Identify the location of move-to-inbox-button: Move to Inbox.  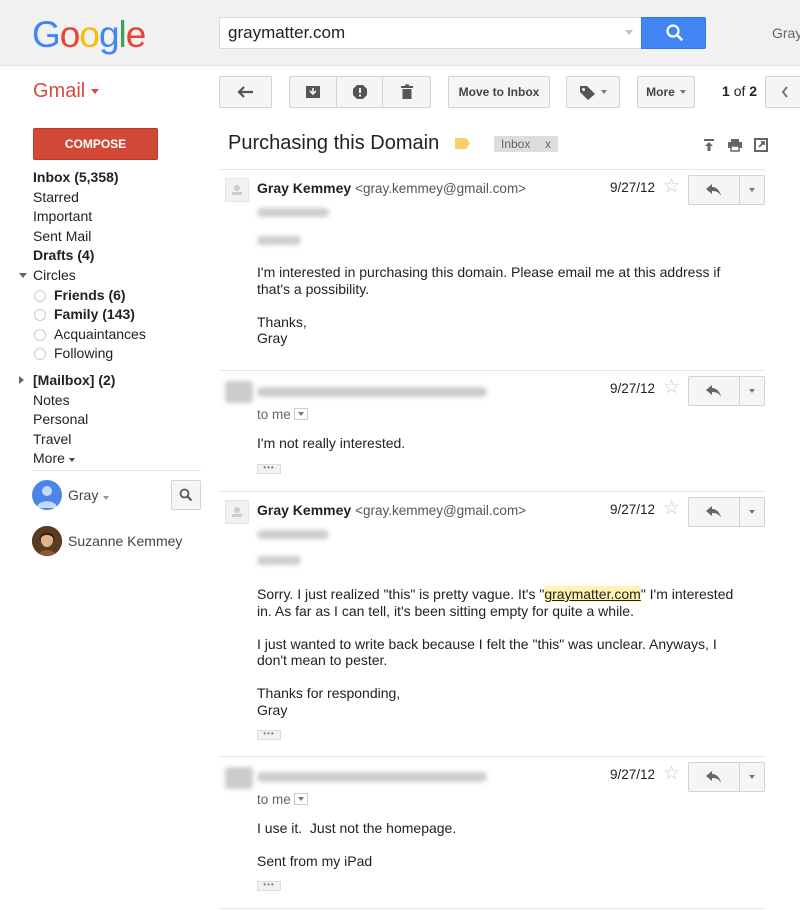
(499, 92).